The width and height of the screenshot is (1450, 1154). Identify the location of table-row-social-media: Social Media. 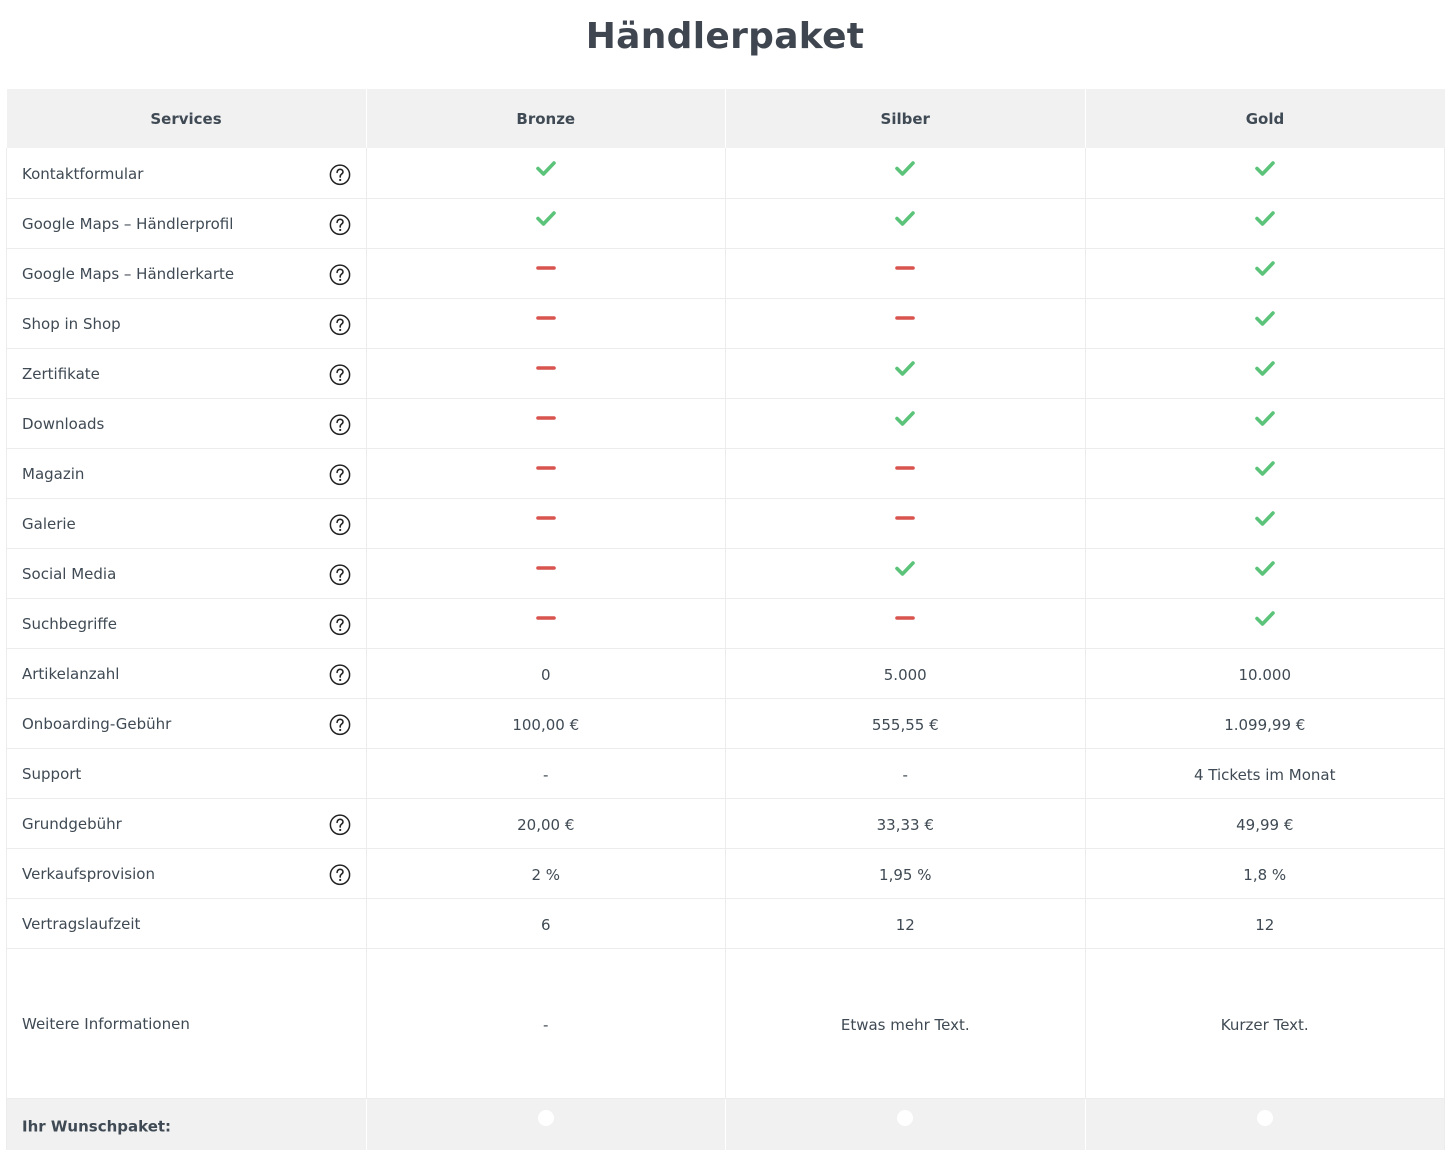
(725, 573).